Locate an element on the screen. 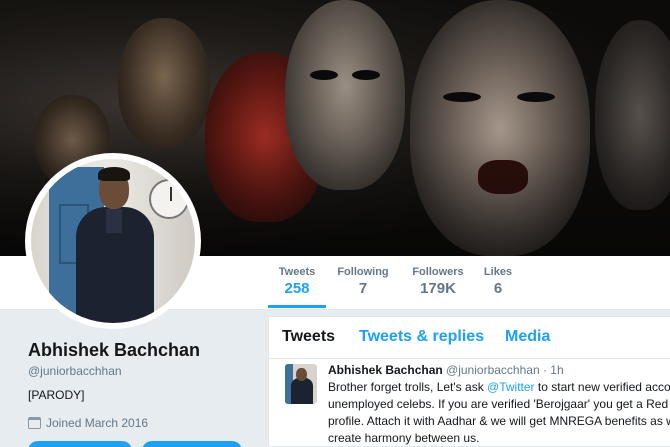  tab-media: Media is located at coordinates (527, 337).